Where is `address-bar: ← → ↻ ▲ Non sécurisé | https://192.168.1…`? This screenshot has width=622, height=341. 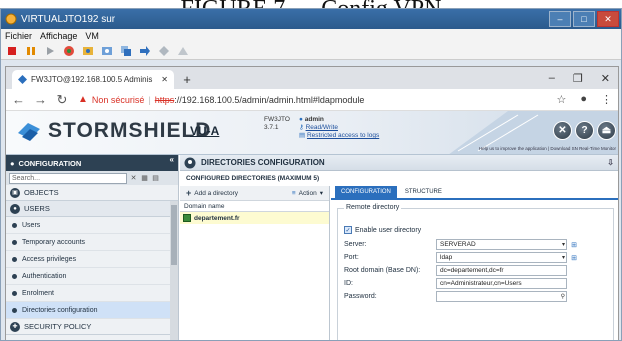
address-bar: ← → ↻ ▲ Non sécurisé | https://192.168.1… is located at coordinates (312, 100).